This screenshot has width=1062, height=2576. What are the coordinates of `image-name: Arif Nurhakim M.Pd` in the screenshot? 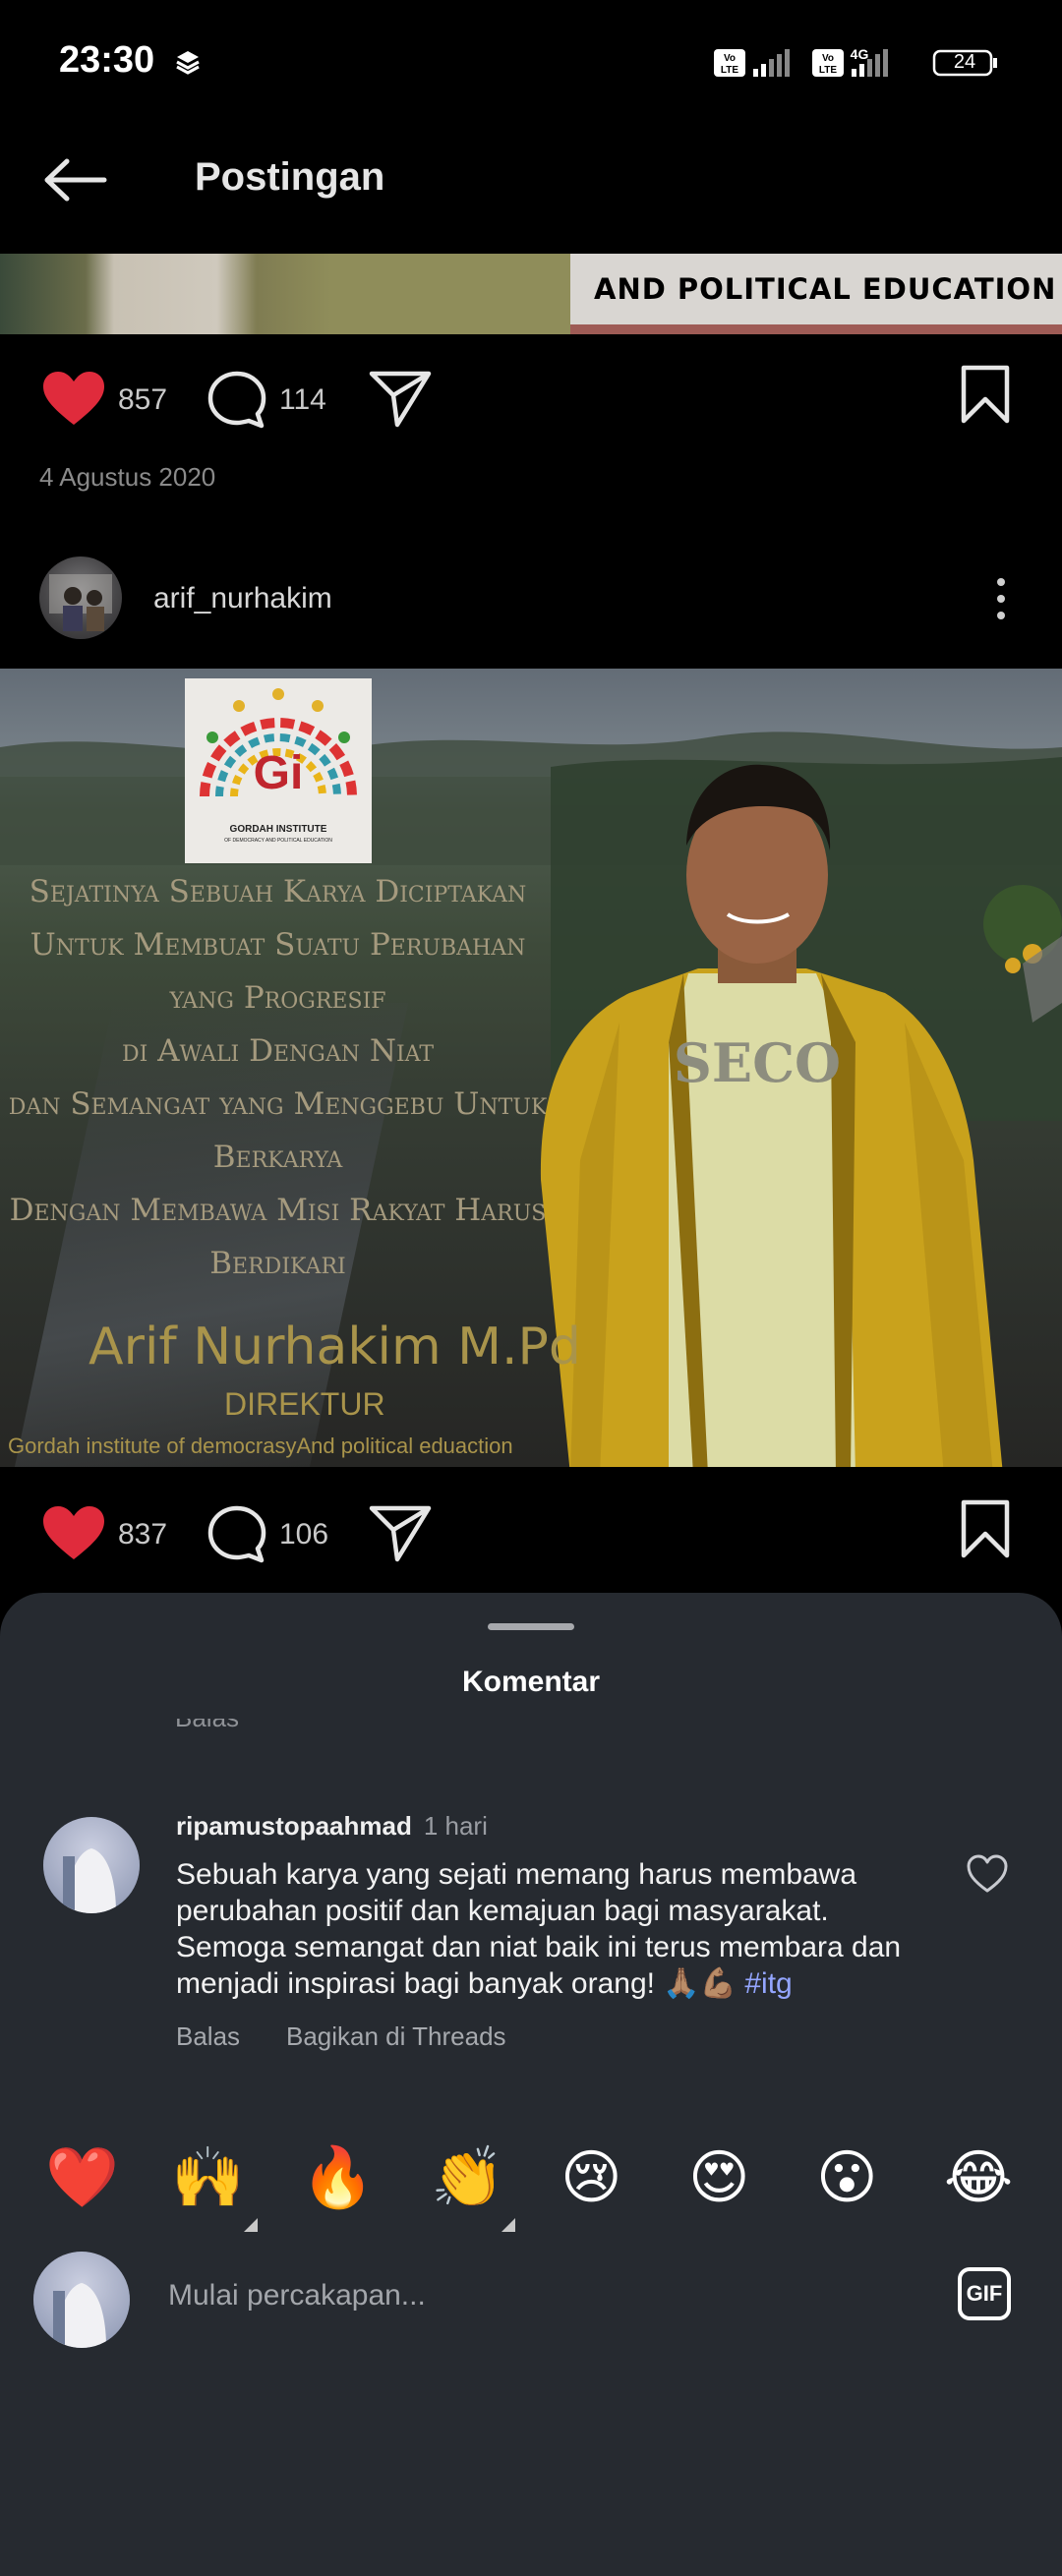 It's located at (334, 1346).